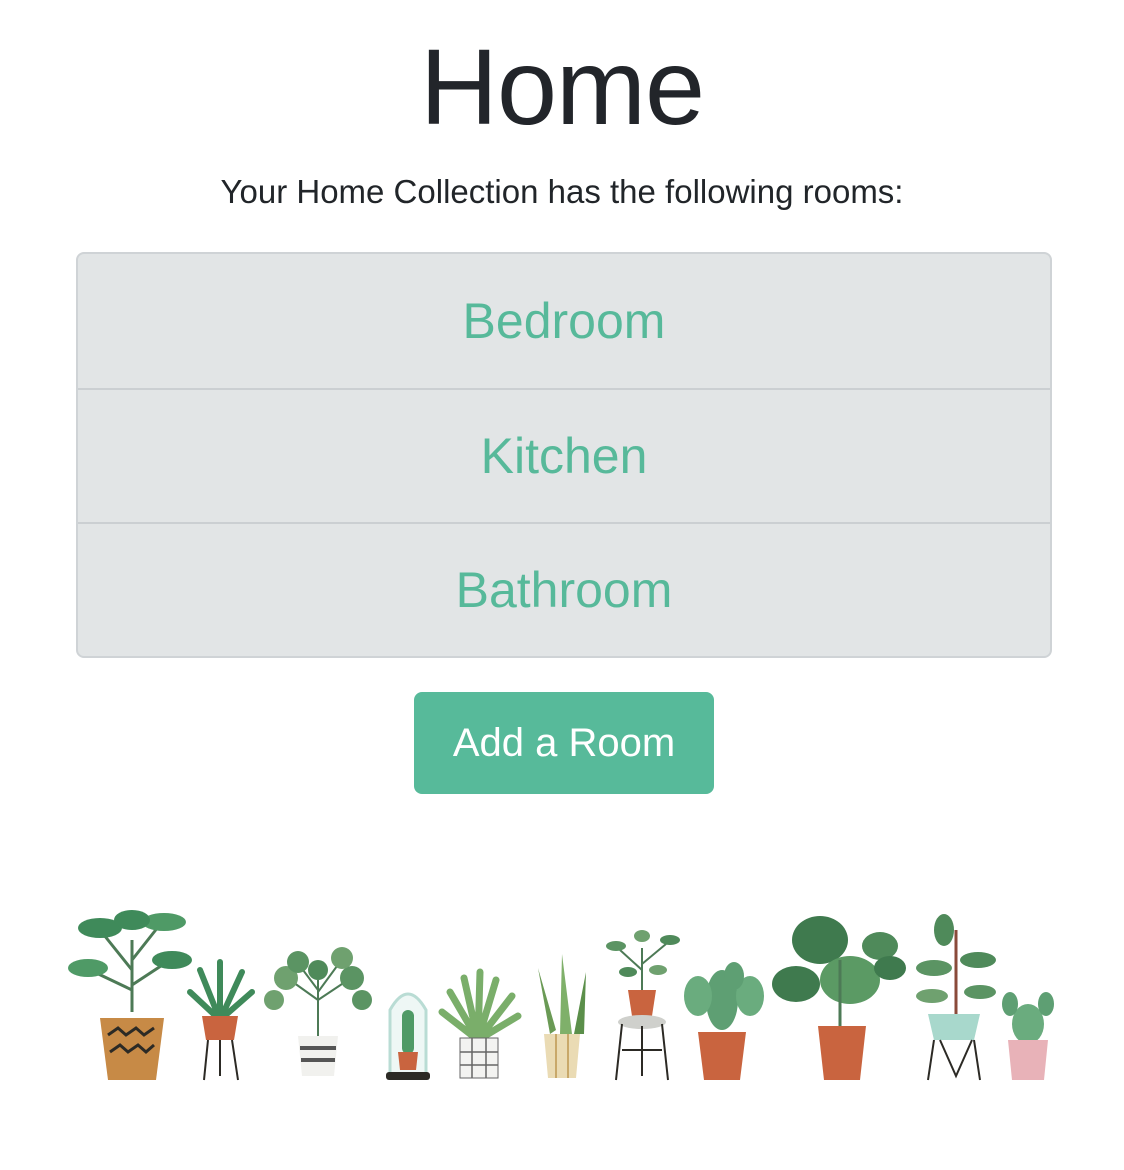 The height and width of the screenshot is (1170, 1124). What do you see at coordinates (318, 1011) in the screenshot?
I see `plant-pilea-icon` at bounding box center [318, 1011].